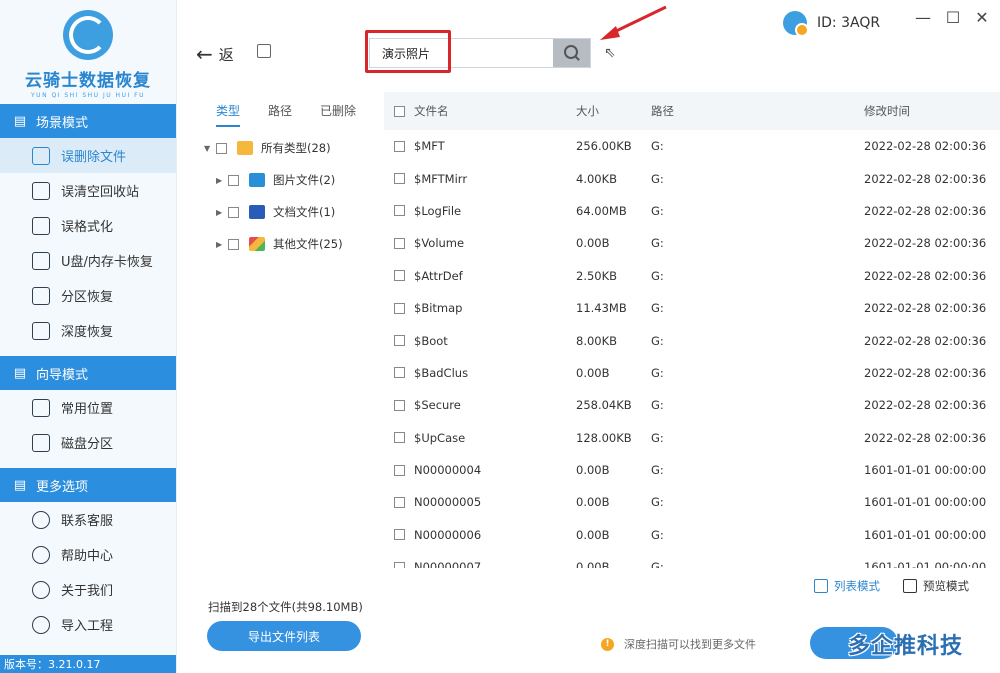 The height and width of the screenshot is (673, 1000). What do you see at coordinates (438, 275) in the screenshot?
I see `file-name: $AttrDef` at bounding box center [438, 275].